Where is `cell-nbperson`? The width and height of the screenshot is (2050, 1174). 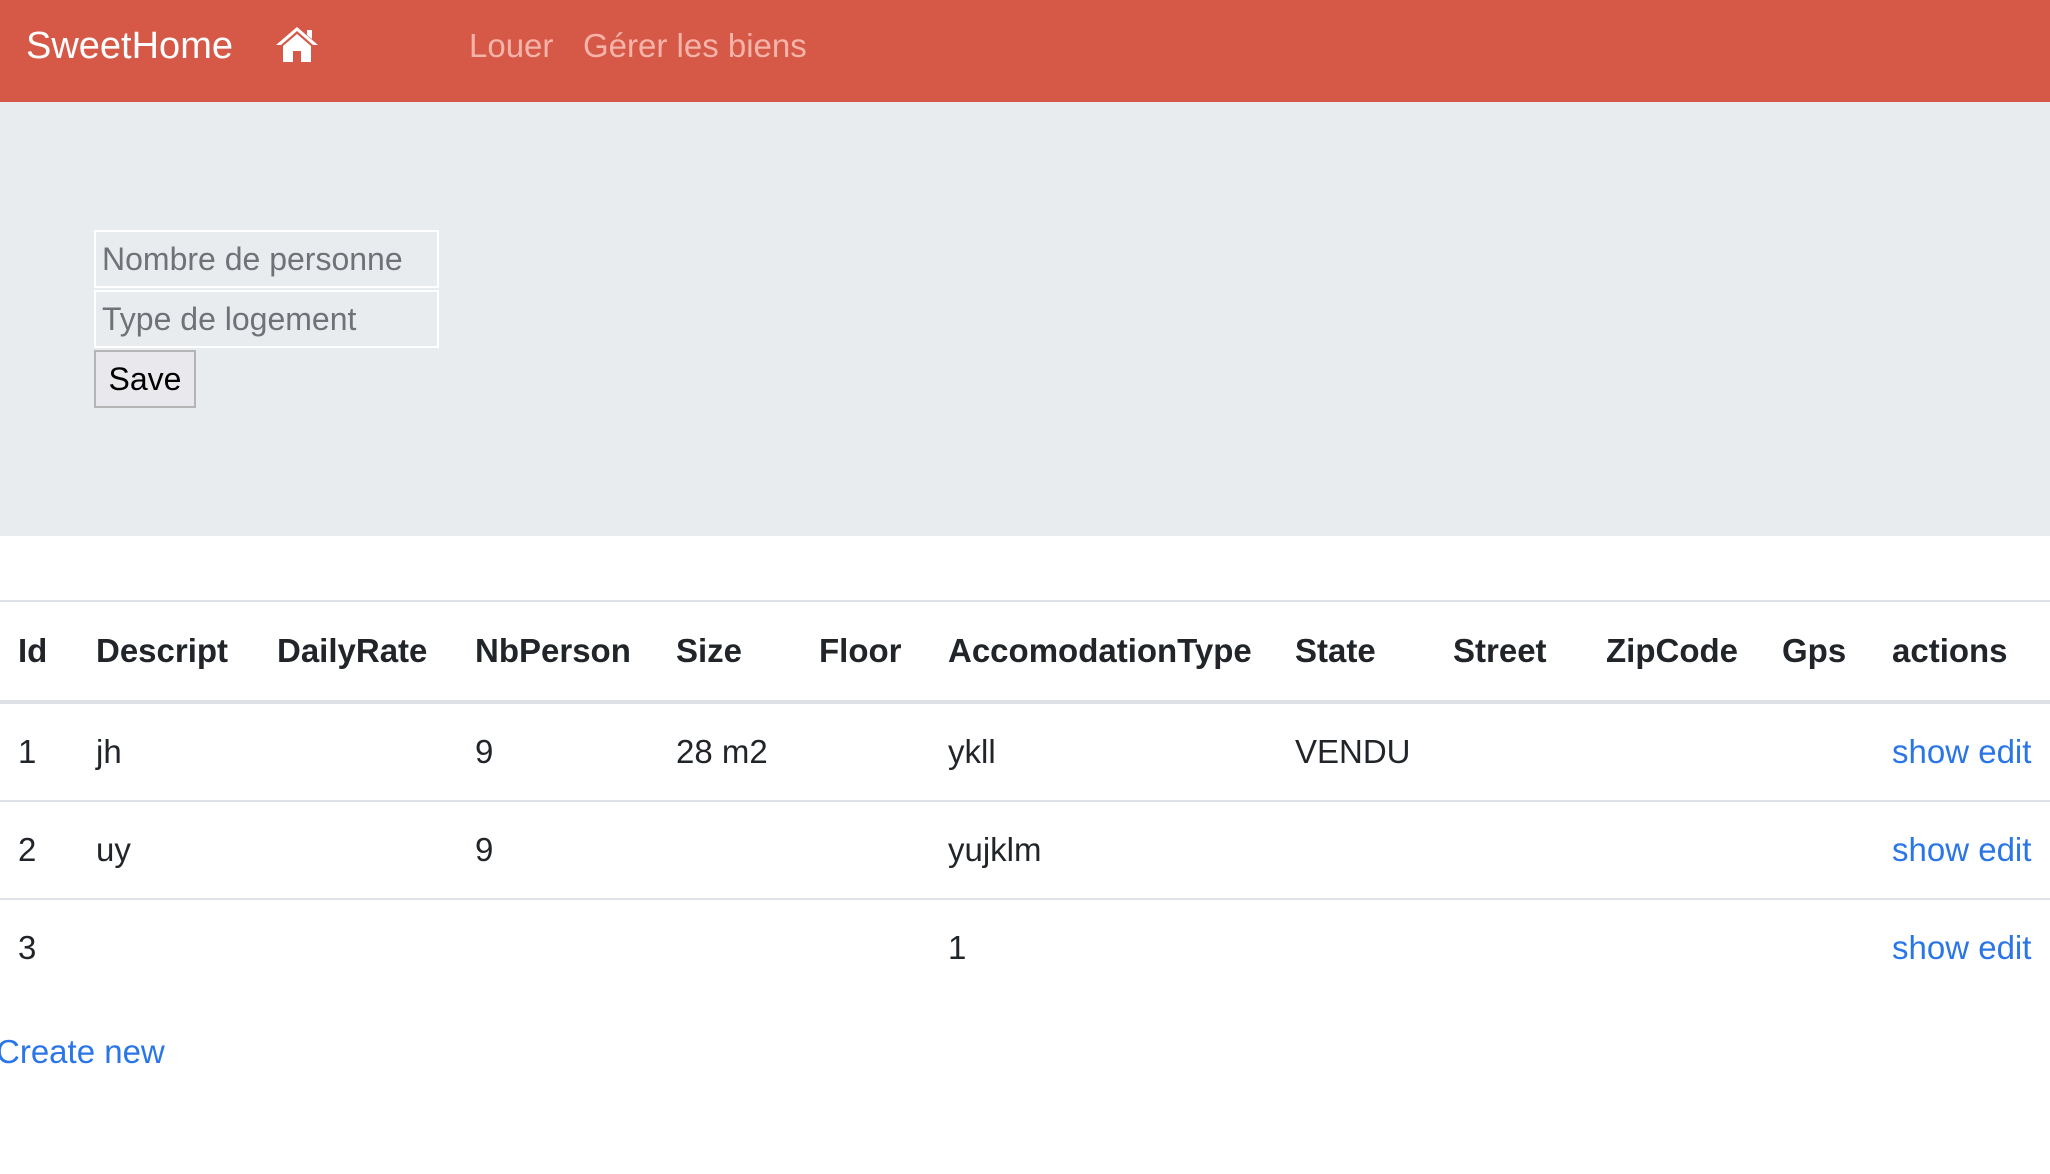
cell-nbperson is located at coordinates (557, 947).